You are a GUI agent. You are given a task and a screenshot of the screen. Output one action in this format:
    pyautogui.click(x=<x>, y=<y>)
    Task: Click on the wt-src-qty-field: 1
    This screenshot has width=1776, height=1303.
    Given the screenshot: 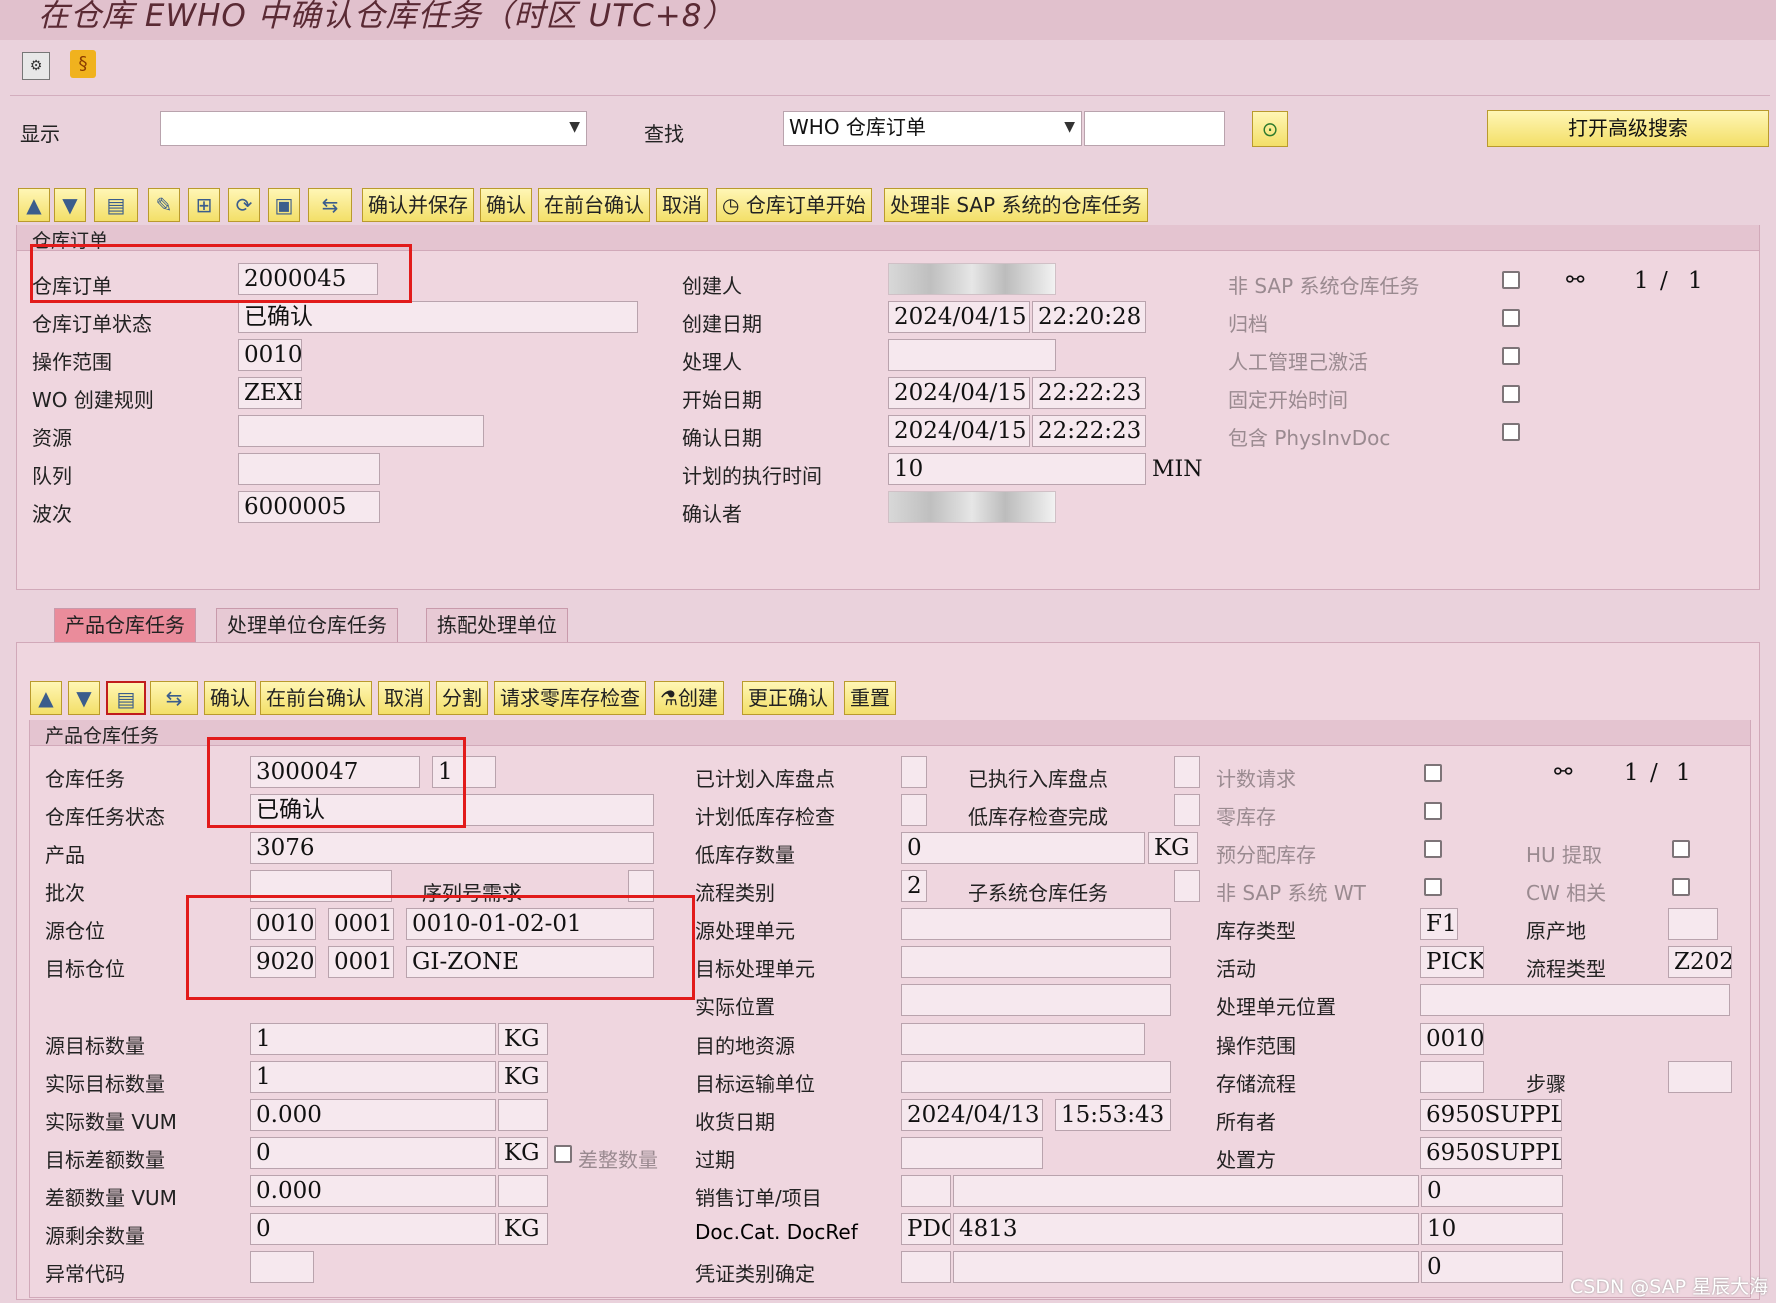 What is the action you would take?
    pyautogui.click(x=373, y=1039)
    